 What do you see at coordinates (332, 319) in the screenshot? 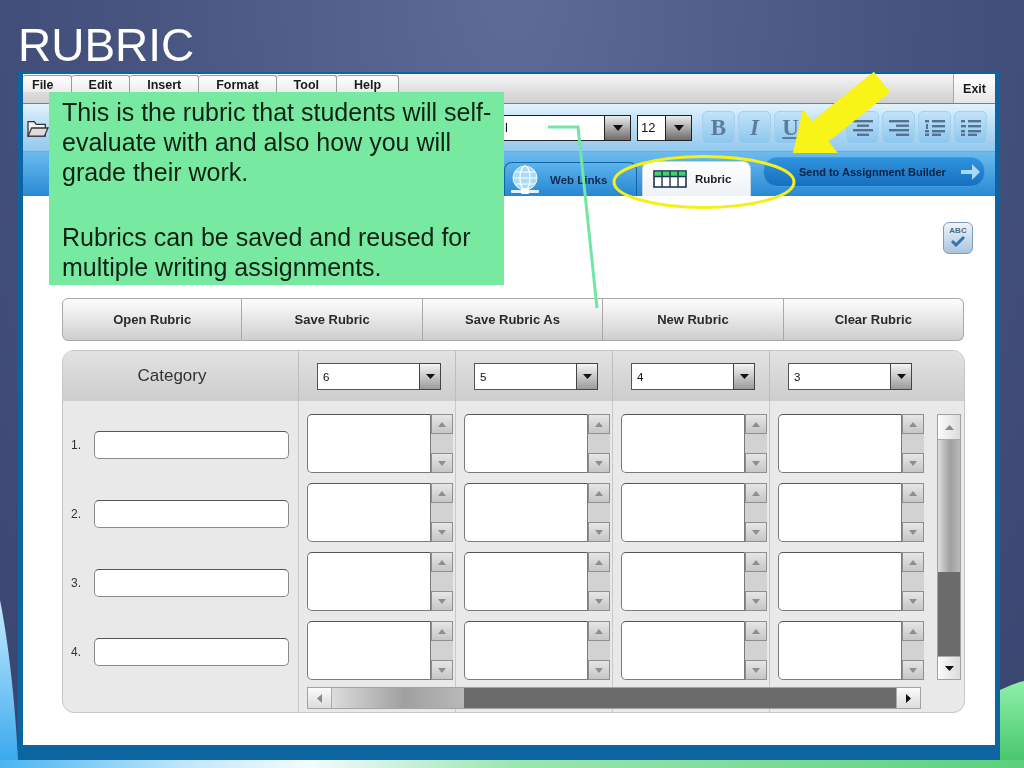
I see `rubric-button: Save Rubric` at bounding box center [332, 319].